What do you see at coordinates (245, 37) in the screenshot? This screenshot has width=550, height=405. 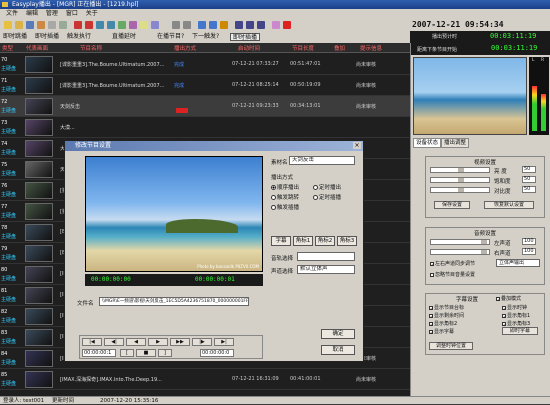 I see `instant-break-button: 即时插播` at bounding box center [245, 37].